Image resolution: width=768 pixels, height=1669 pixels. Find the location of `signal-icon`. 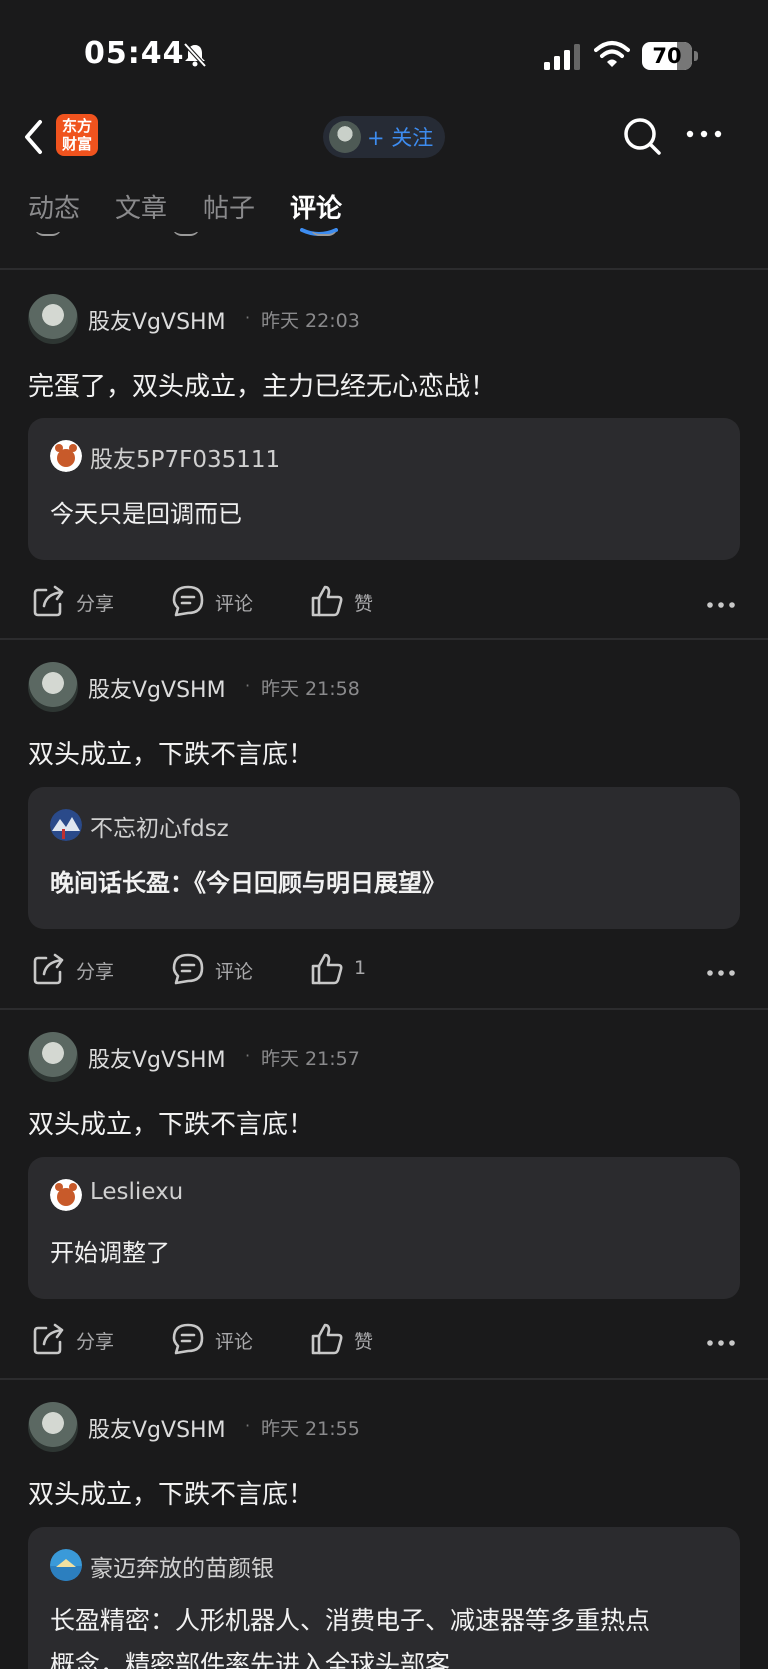

signal-icon is located at coordinates (562, 57).